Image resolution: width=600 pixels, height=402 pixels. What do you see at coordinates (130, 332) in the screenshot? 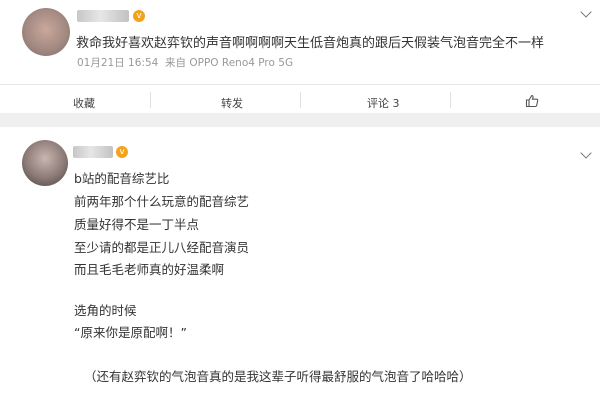
I see `post-line: “原来你是原配啊！”` at bounding box center [130, 332].